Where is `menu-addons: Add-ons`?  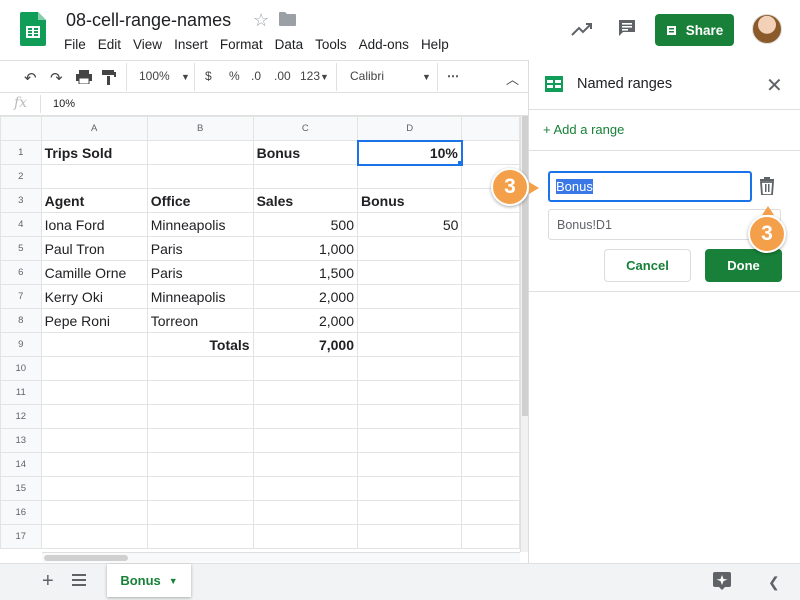 menu-addons: Add-ons is located at coordinates (384, 44).